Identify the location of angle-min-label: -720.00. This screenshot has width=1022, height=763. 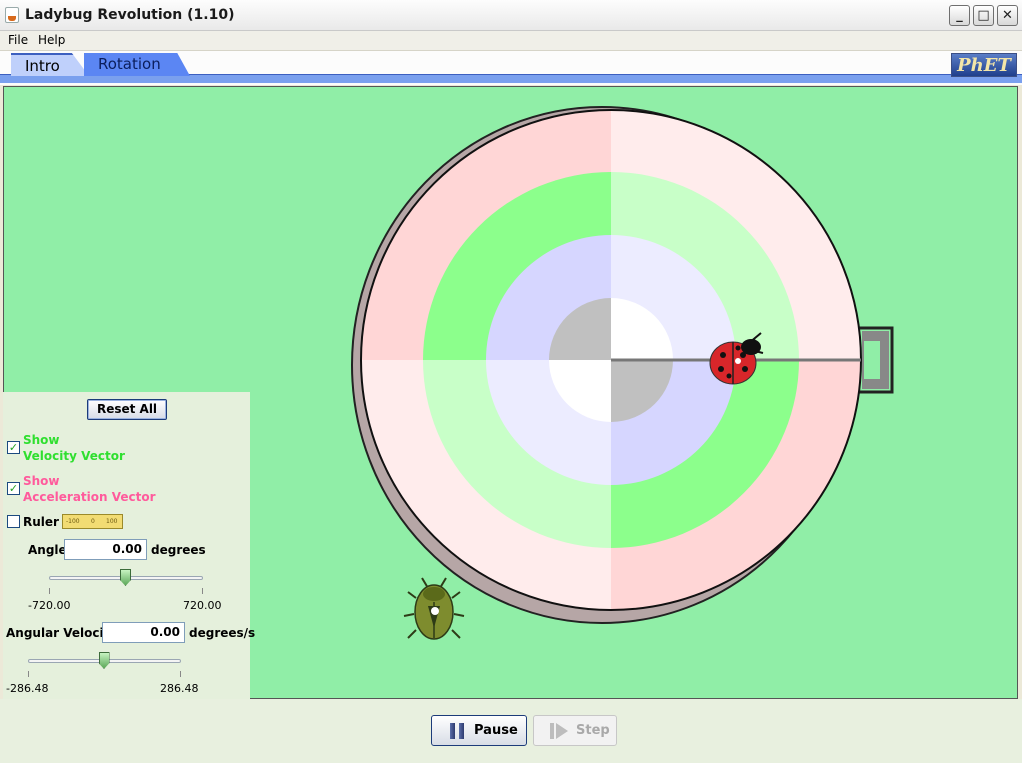
(49, 605).